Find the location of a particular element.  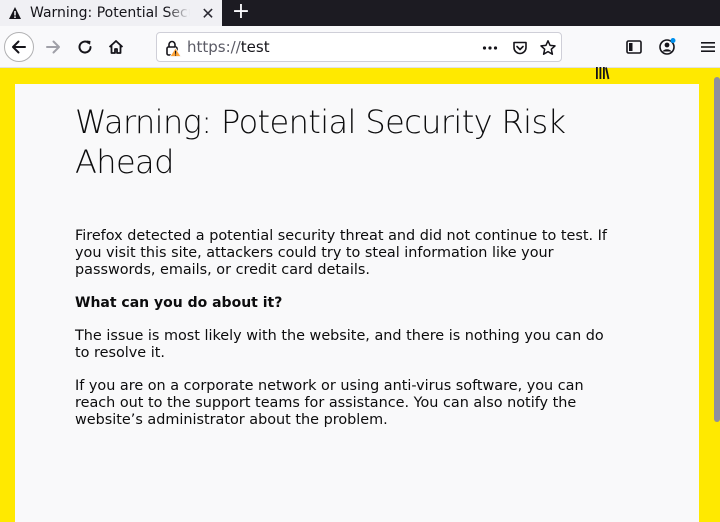

library-button is located at coordinates (603, 73).